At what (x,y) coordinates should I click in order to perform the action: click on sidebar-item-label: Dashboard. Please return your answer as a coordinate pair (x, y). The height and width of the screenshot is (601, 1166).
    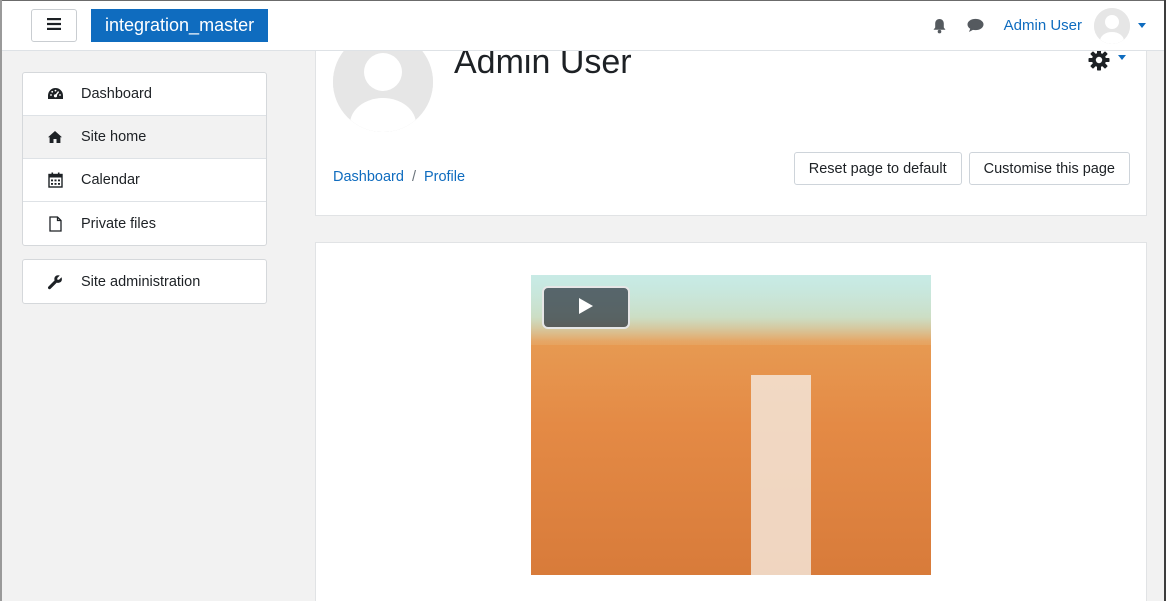
    Looking at the image, I should click on (116, 94).